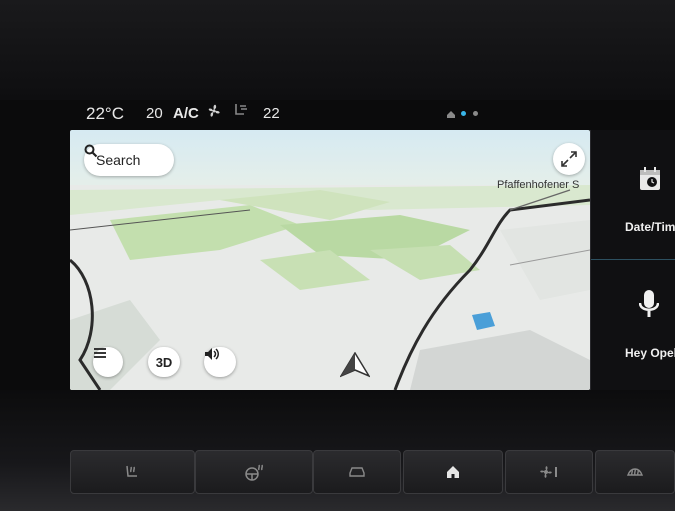  What do you see at coordinates (91, 151) in the screenshot?
I see `search-icon` at bounding box center [91, 151].